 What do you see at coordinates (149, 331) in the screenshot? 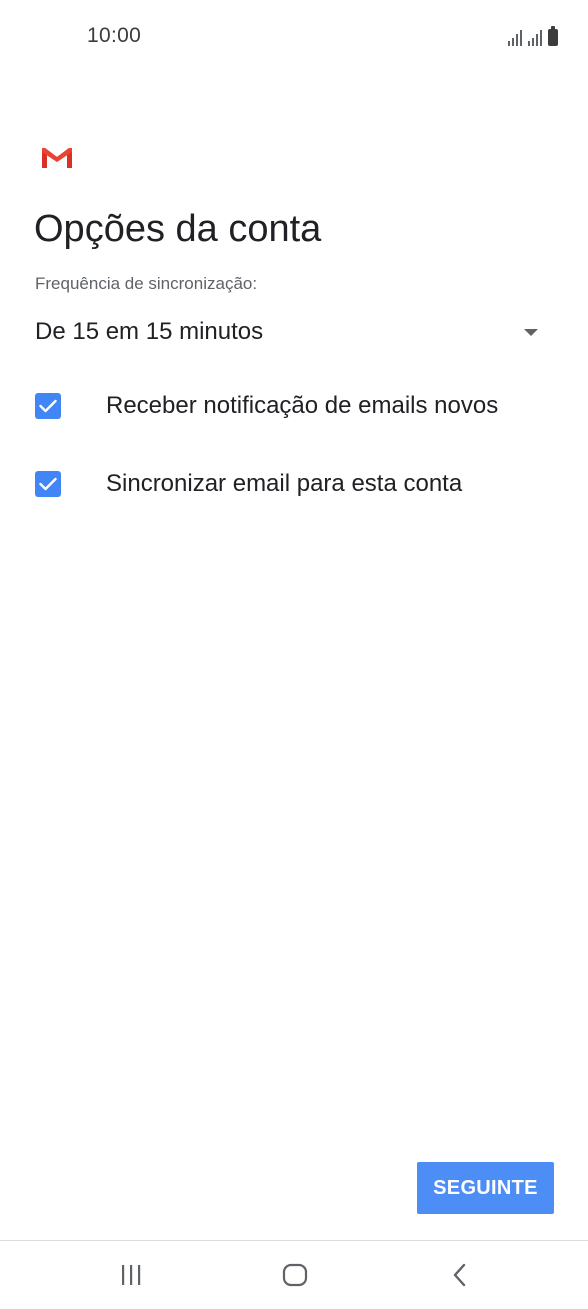
I see `sync-frequency-value: De 15 em 15 minutos` at bounding box center [149, 331].